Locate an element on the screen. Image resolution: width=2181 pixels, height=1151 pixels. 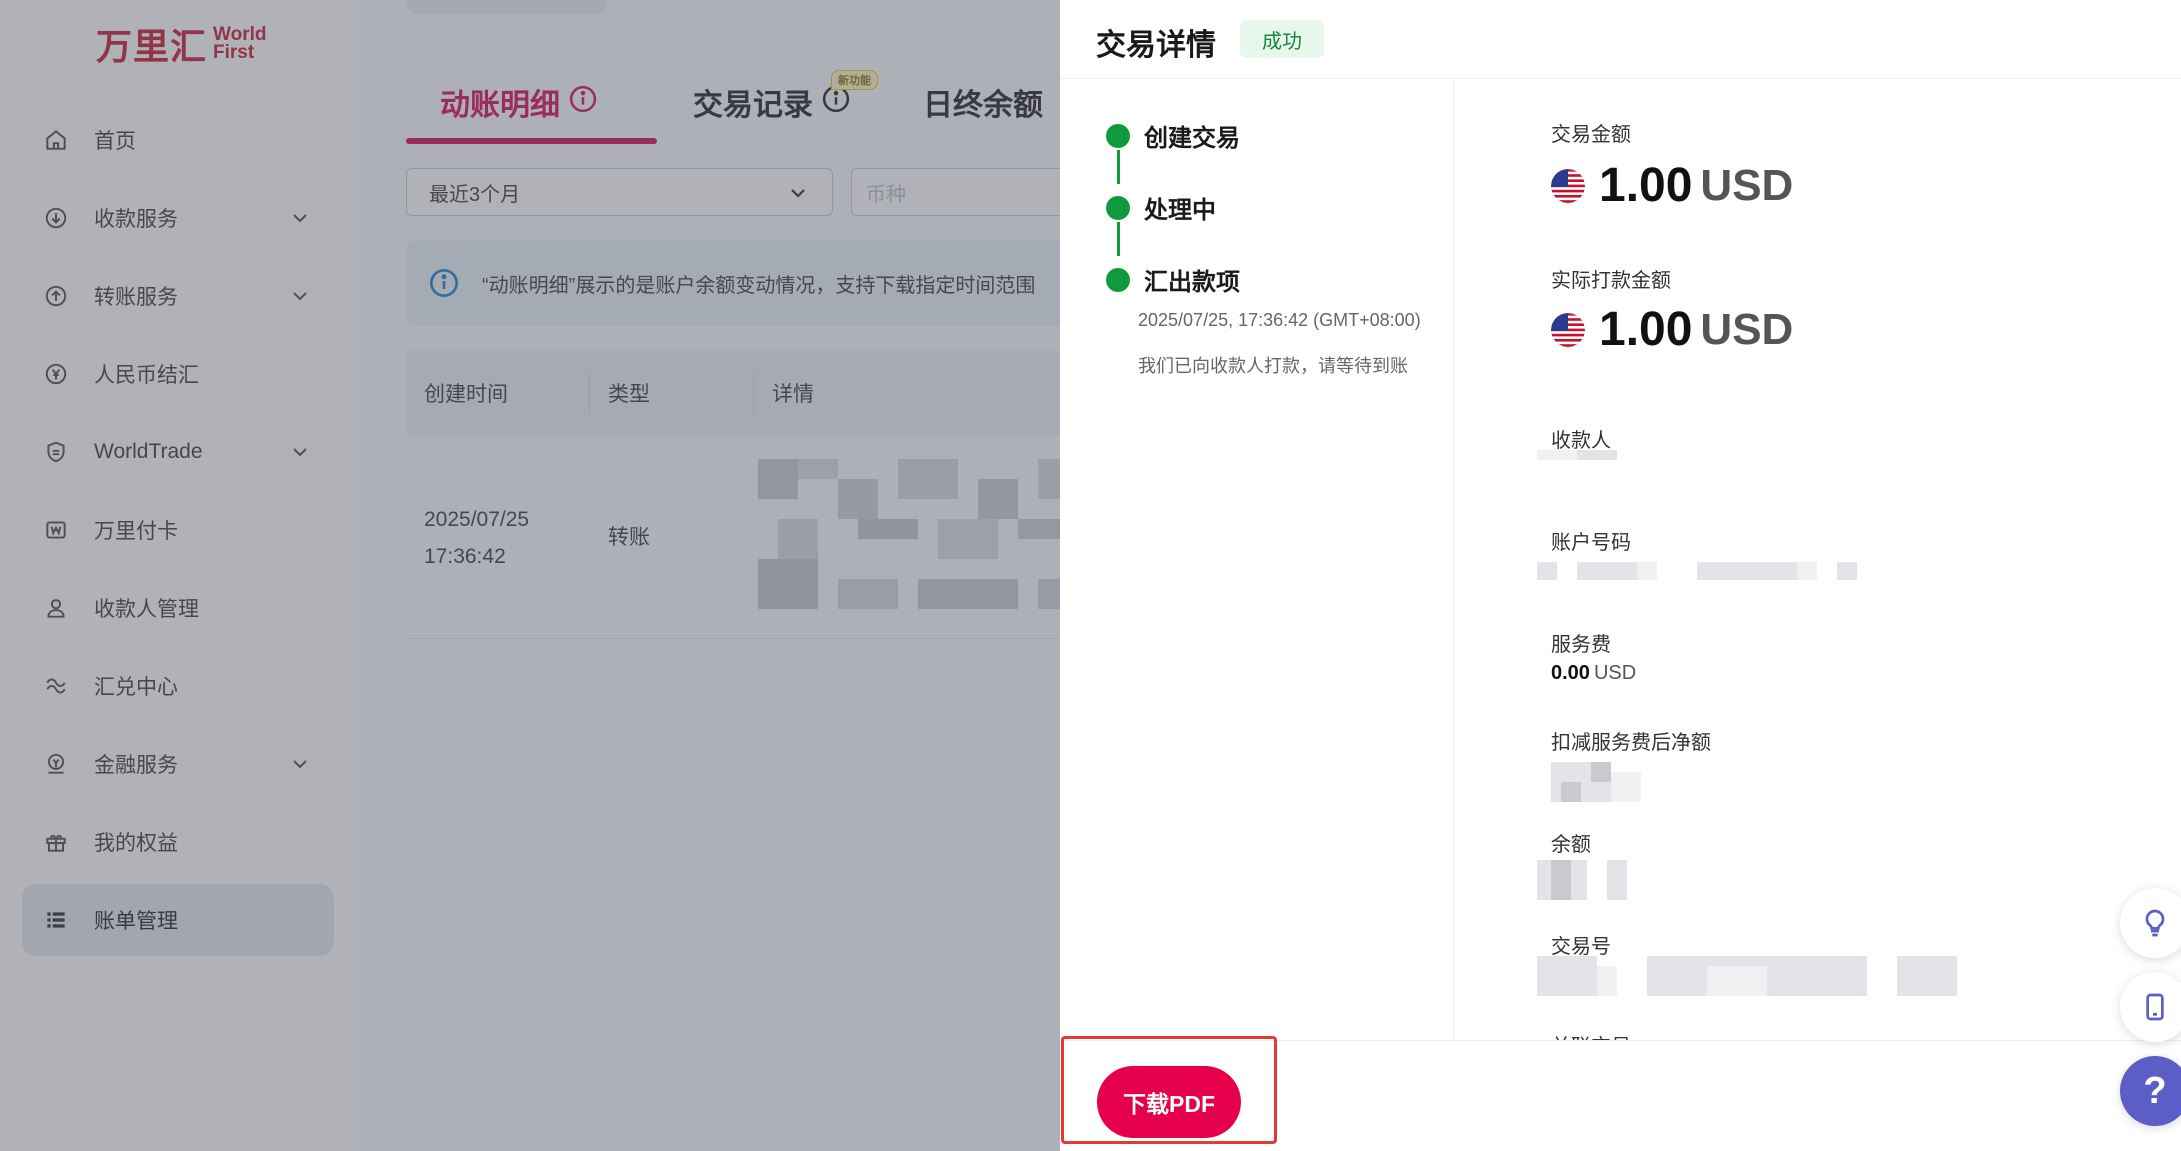
tips-button is located at coordinates (2150, 923).